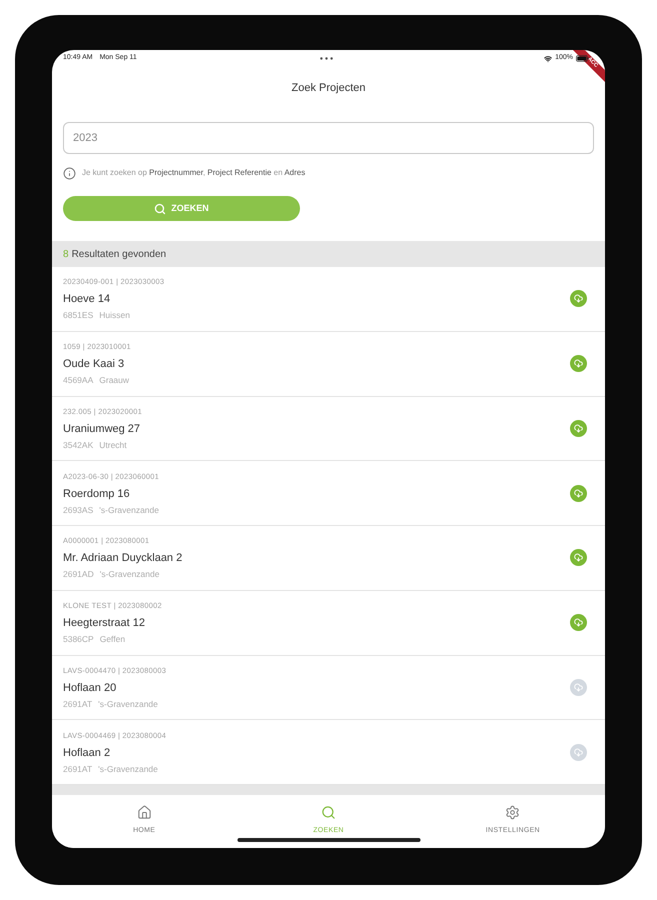 This screenshot has height=900, width=657. Describe the element at coordinates (78, 639) in the screenshot. I see `project-postcode: 5386CP` at that location.